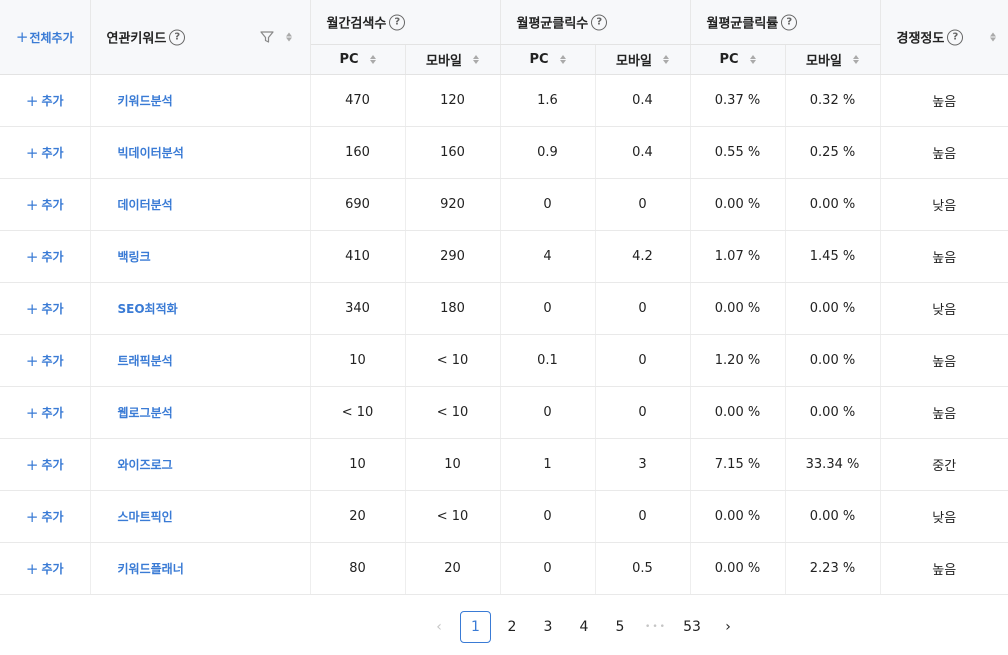 The width and height of the screenshot is (1008, 655). I want to click on keyword-link: SEO최적화, so click(200, 308).